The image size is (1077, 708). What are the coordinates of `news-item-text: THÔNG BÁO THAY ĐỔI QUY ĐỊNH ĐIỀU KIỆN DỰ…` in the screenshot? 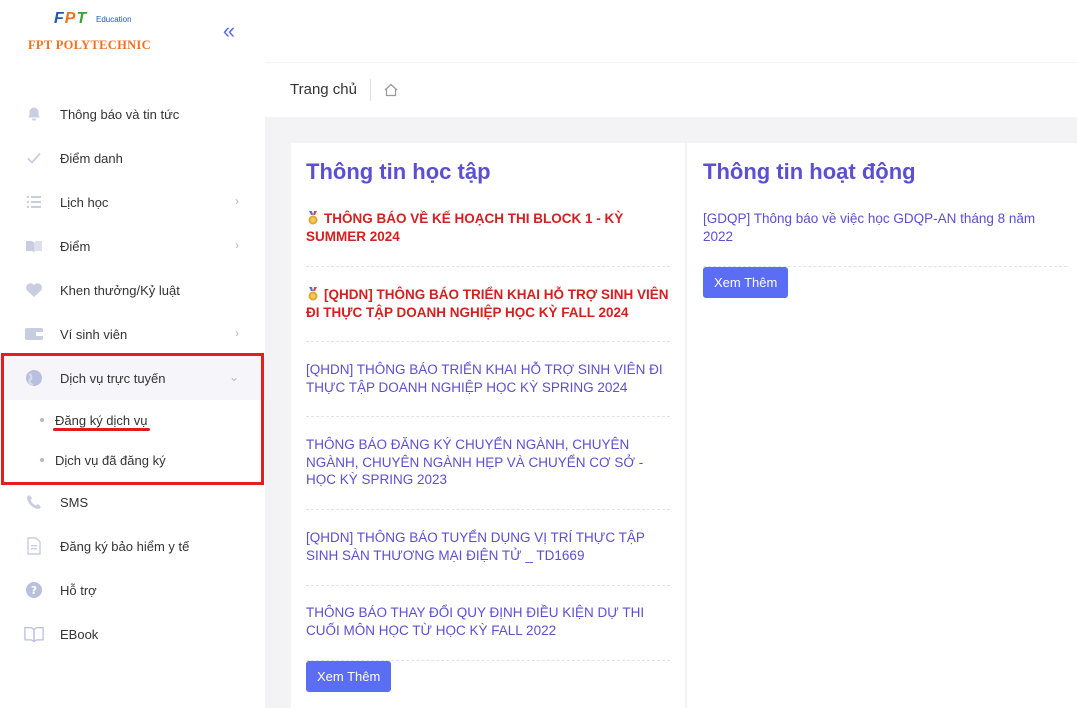 It's located at (475, 621).